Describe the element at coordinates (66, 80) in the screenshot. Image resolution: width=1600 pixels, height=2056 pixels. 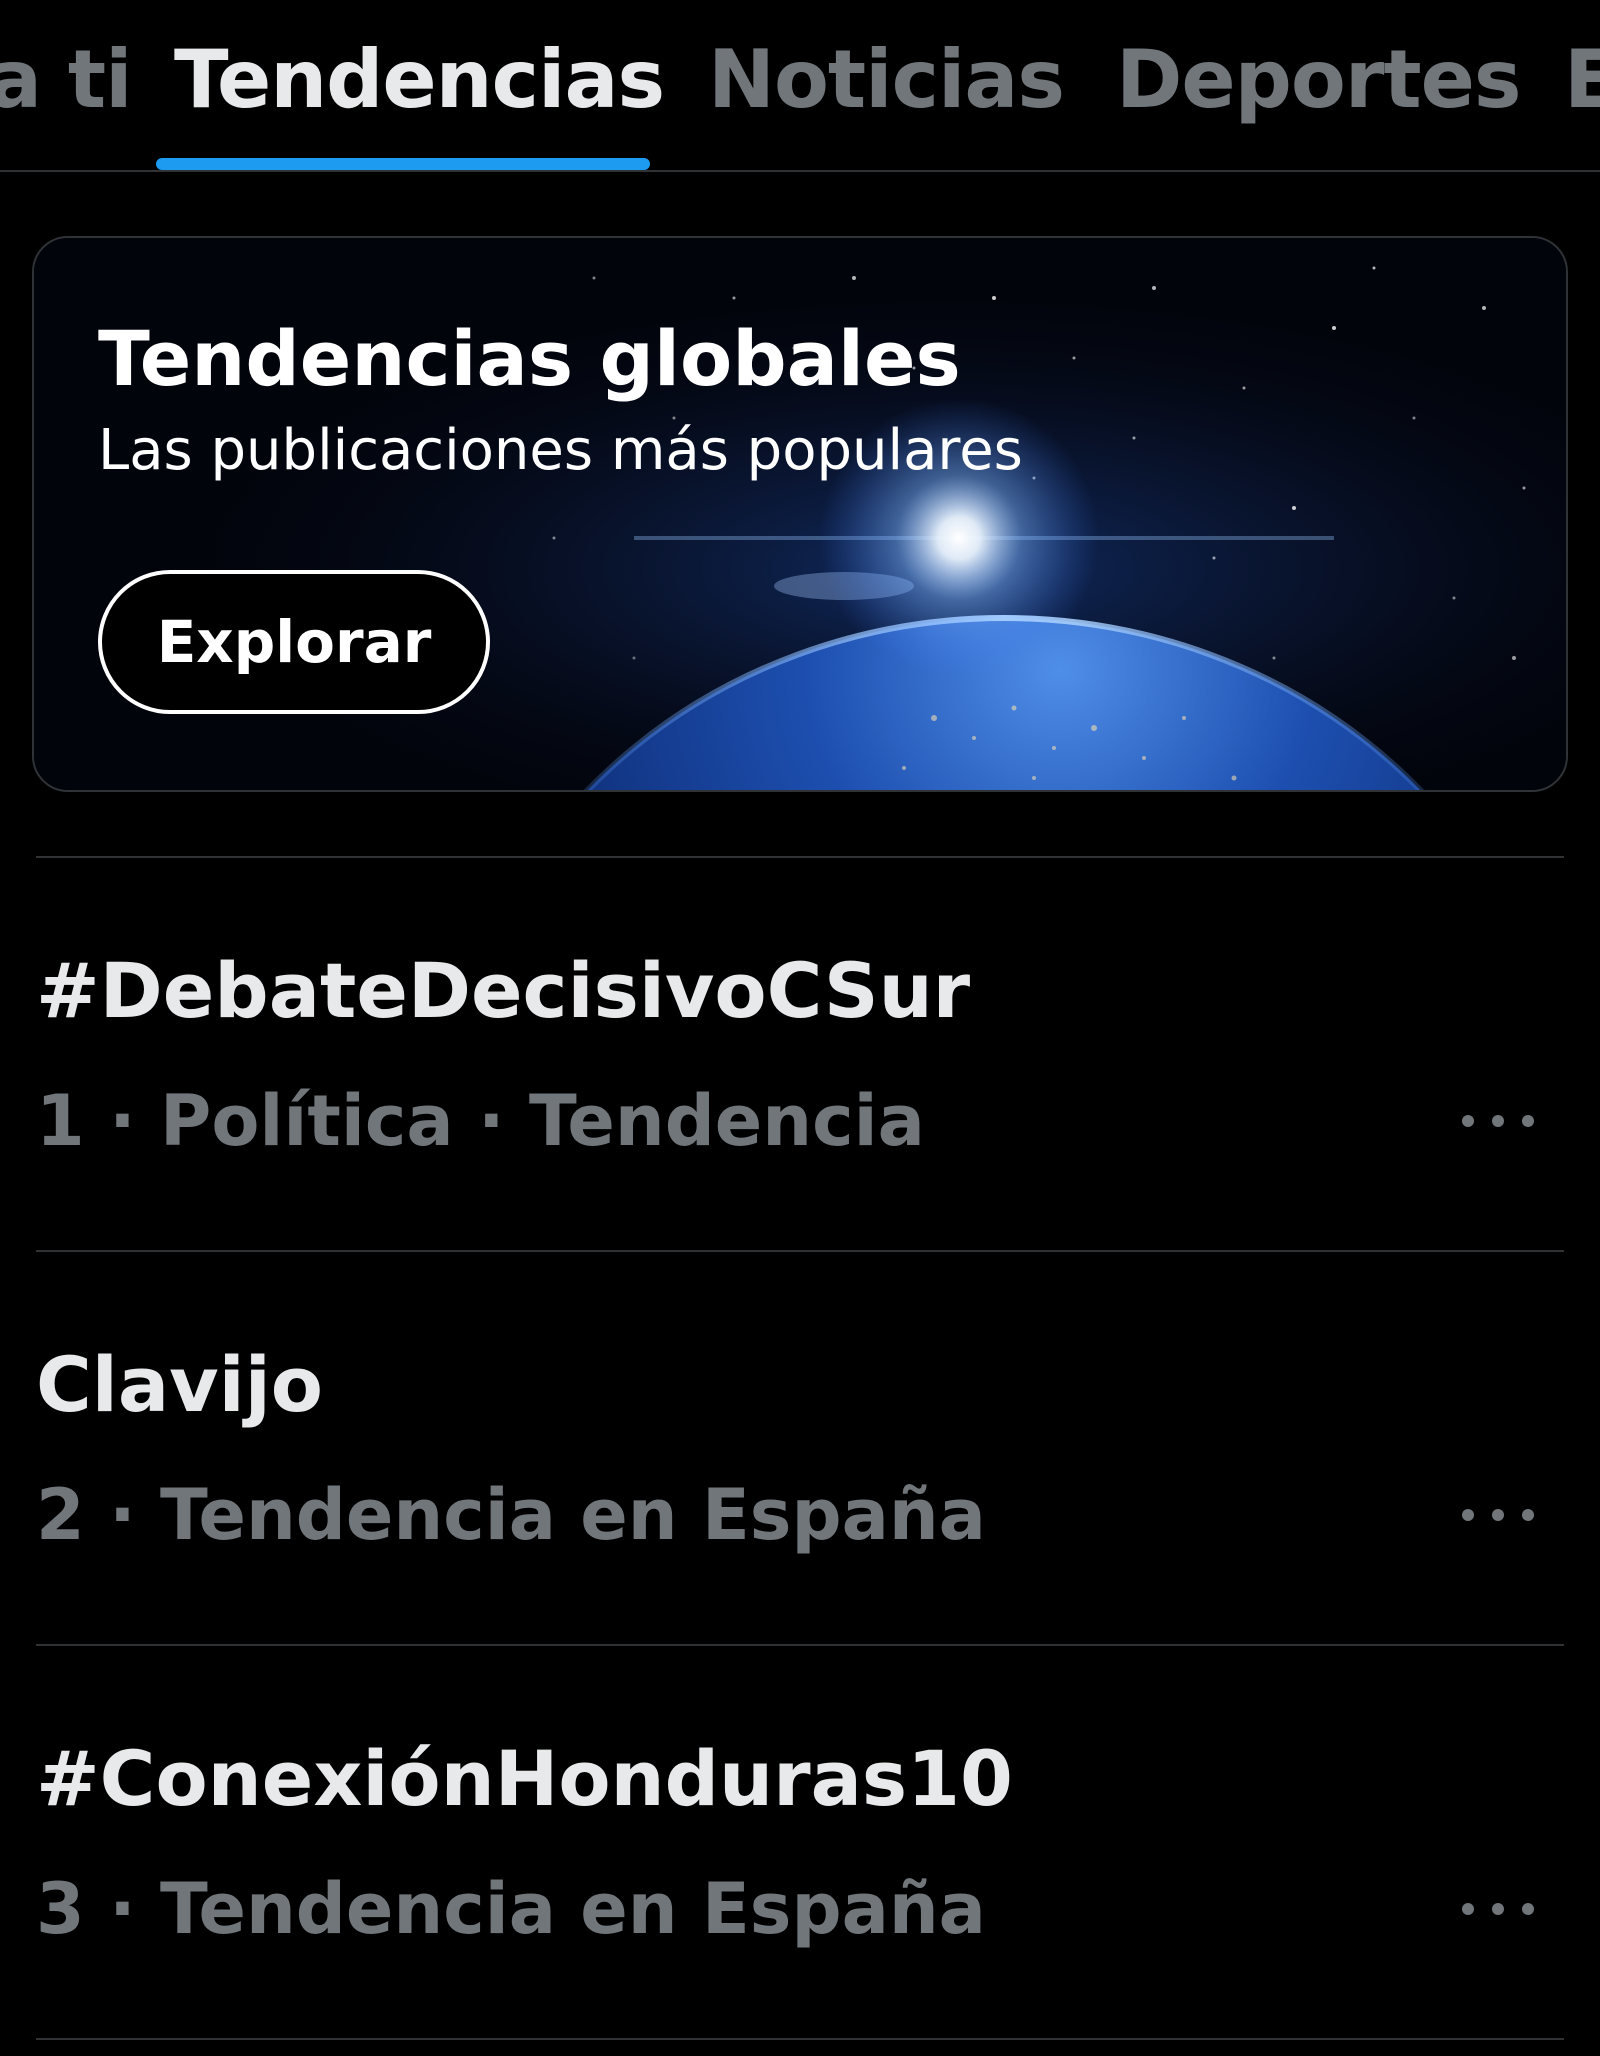
I see `tab-para-ti: a ti` at that location.